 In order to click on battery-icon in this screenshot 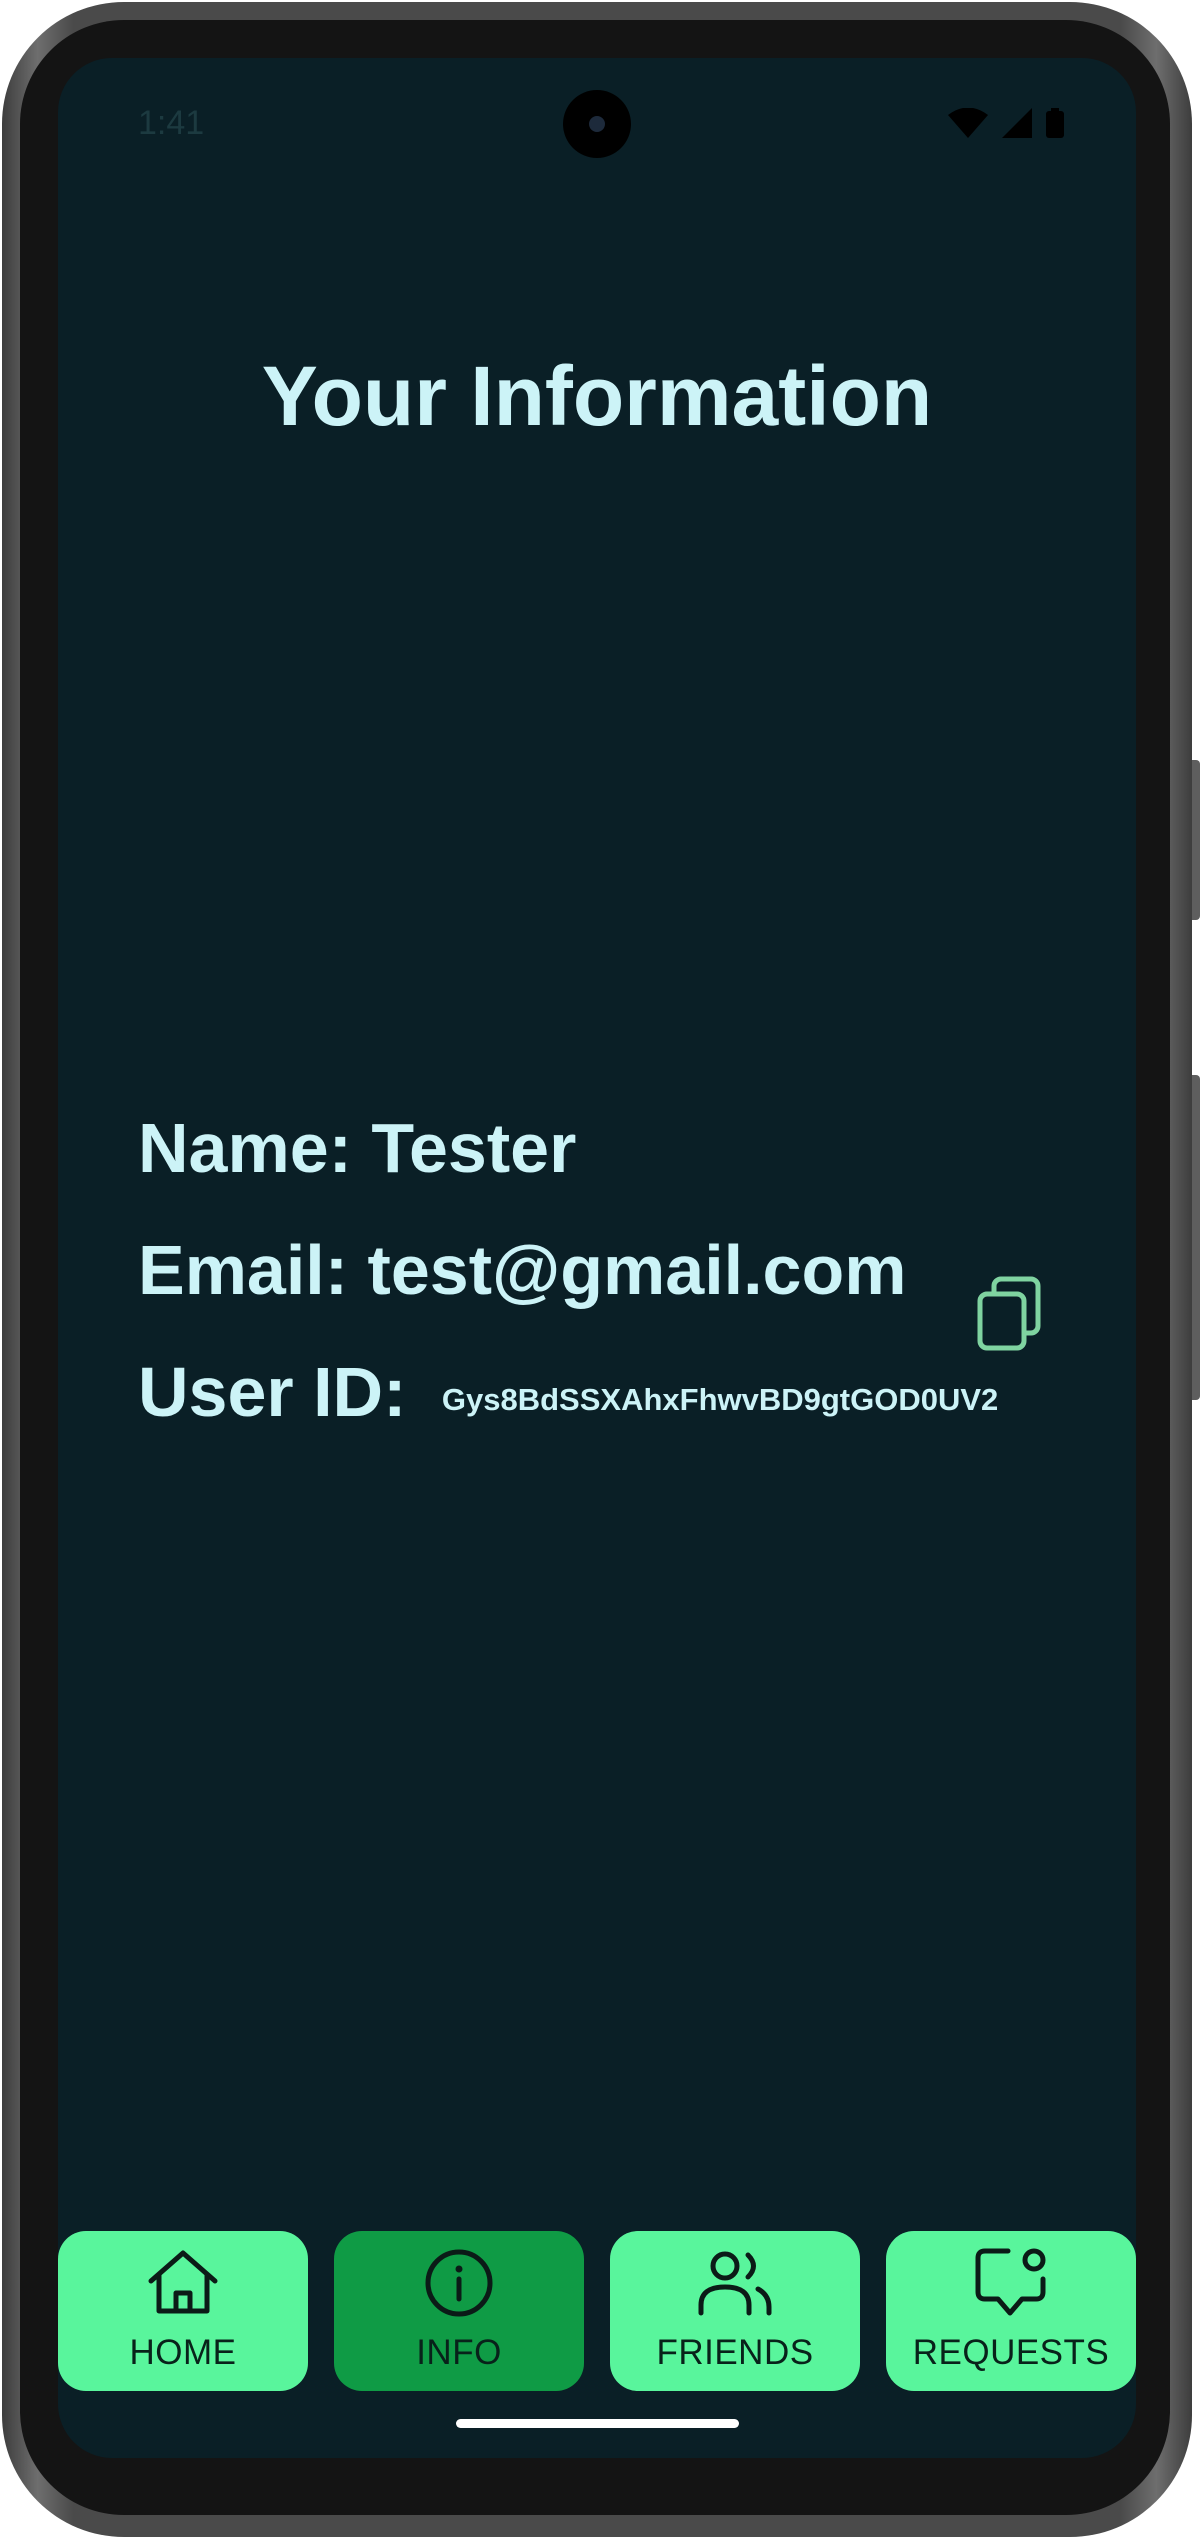, I will do `click(1055, 123)`.